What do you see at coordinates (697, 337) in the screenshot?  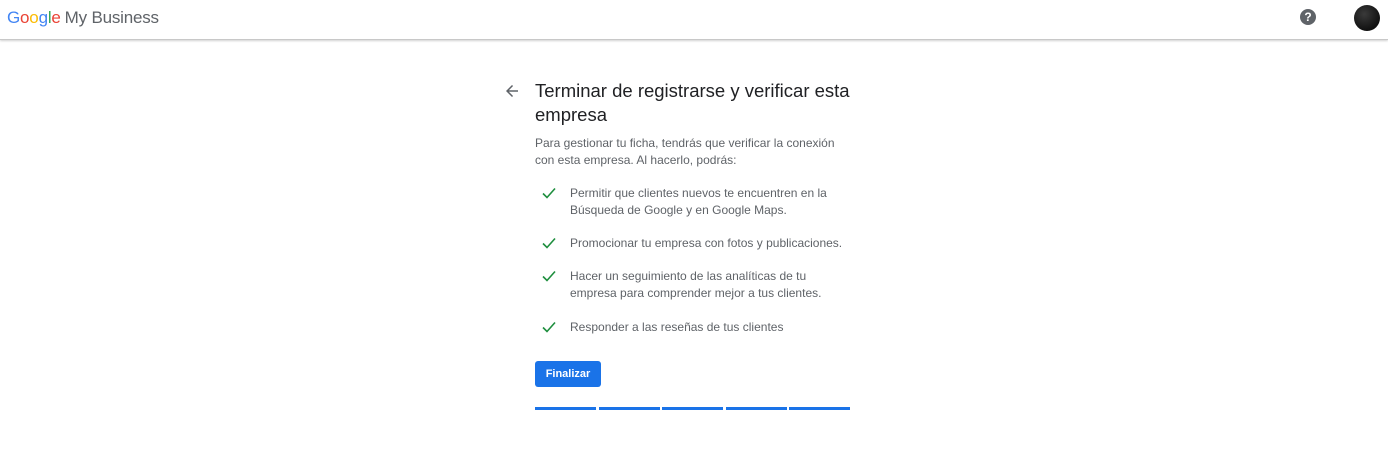 I see `benefit-item: Responder a las reseñas de tus clientes` at bounding box center [697, 337].